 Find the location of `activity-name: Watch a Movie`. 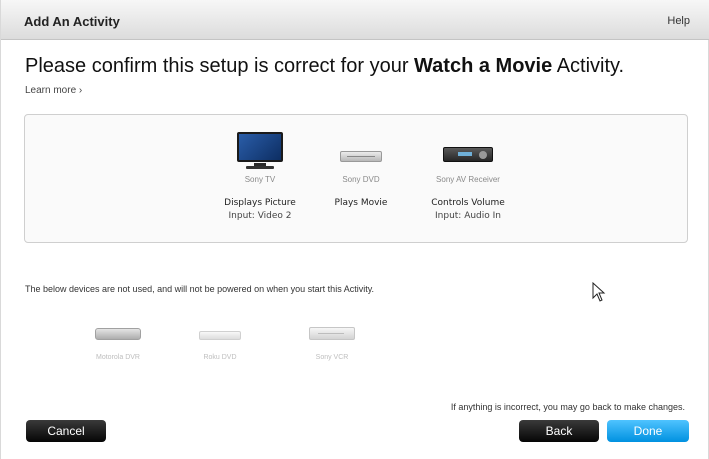

activity-name: Watch a Movie is located at coordinates (483, 66).